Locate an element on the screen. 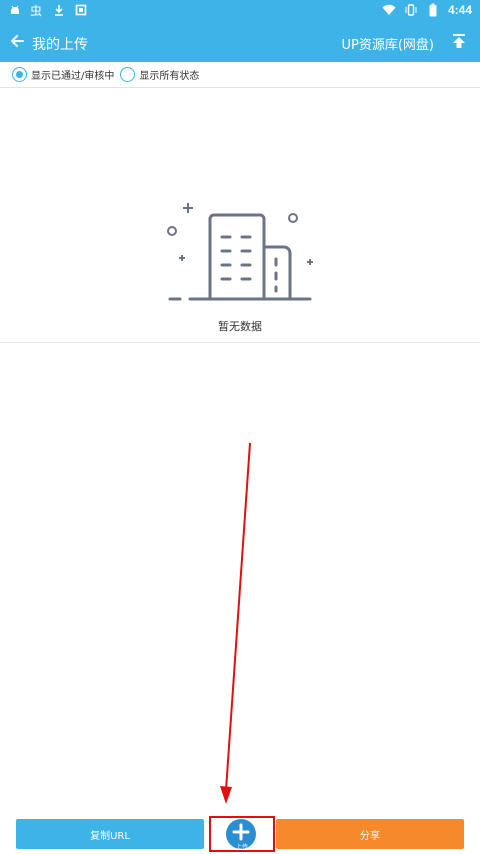 This screenshot has height=854, width=480. copy-url-button: 复制URL is located at coordinates (110, 834).